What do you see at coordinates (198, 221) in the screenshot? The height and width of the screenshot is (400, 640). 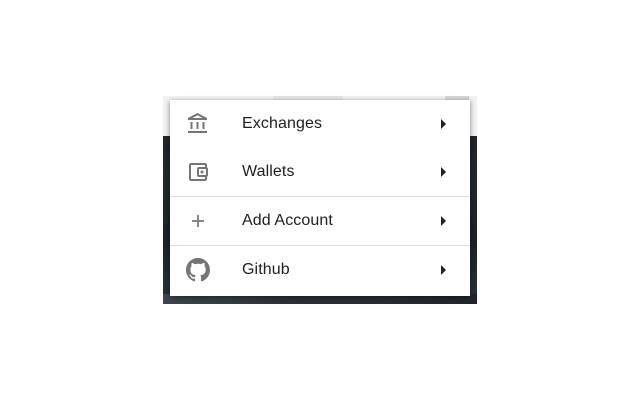 I see `plus-icon` at bounding box center [198, 221].